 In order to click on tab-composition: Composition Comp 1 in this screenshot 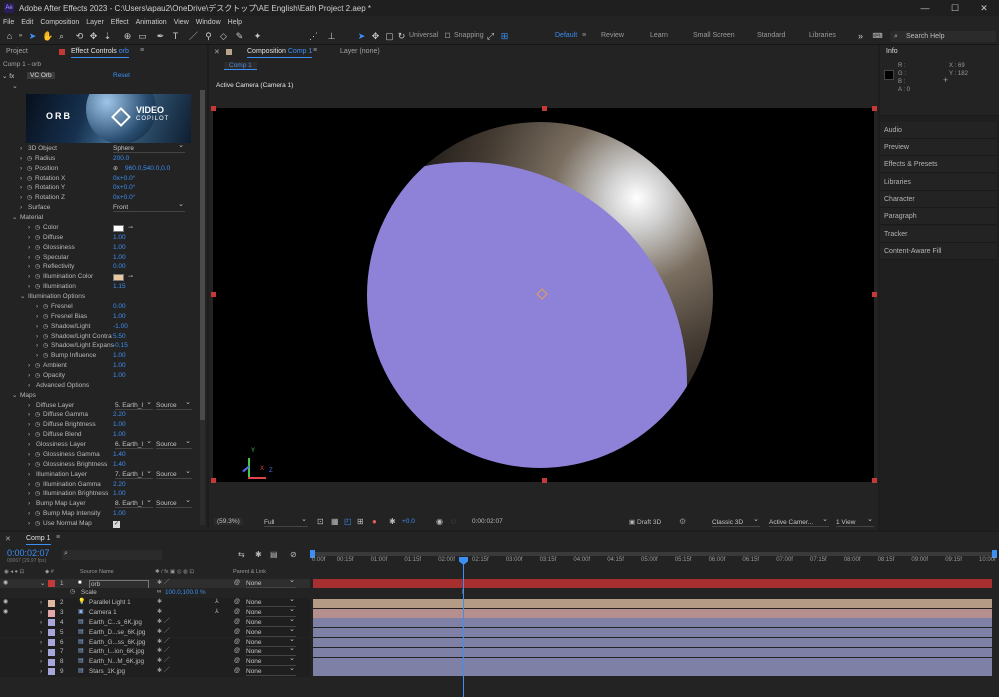, I will do `click(280, 53)`.